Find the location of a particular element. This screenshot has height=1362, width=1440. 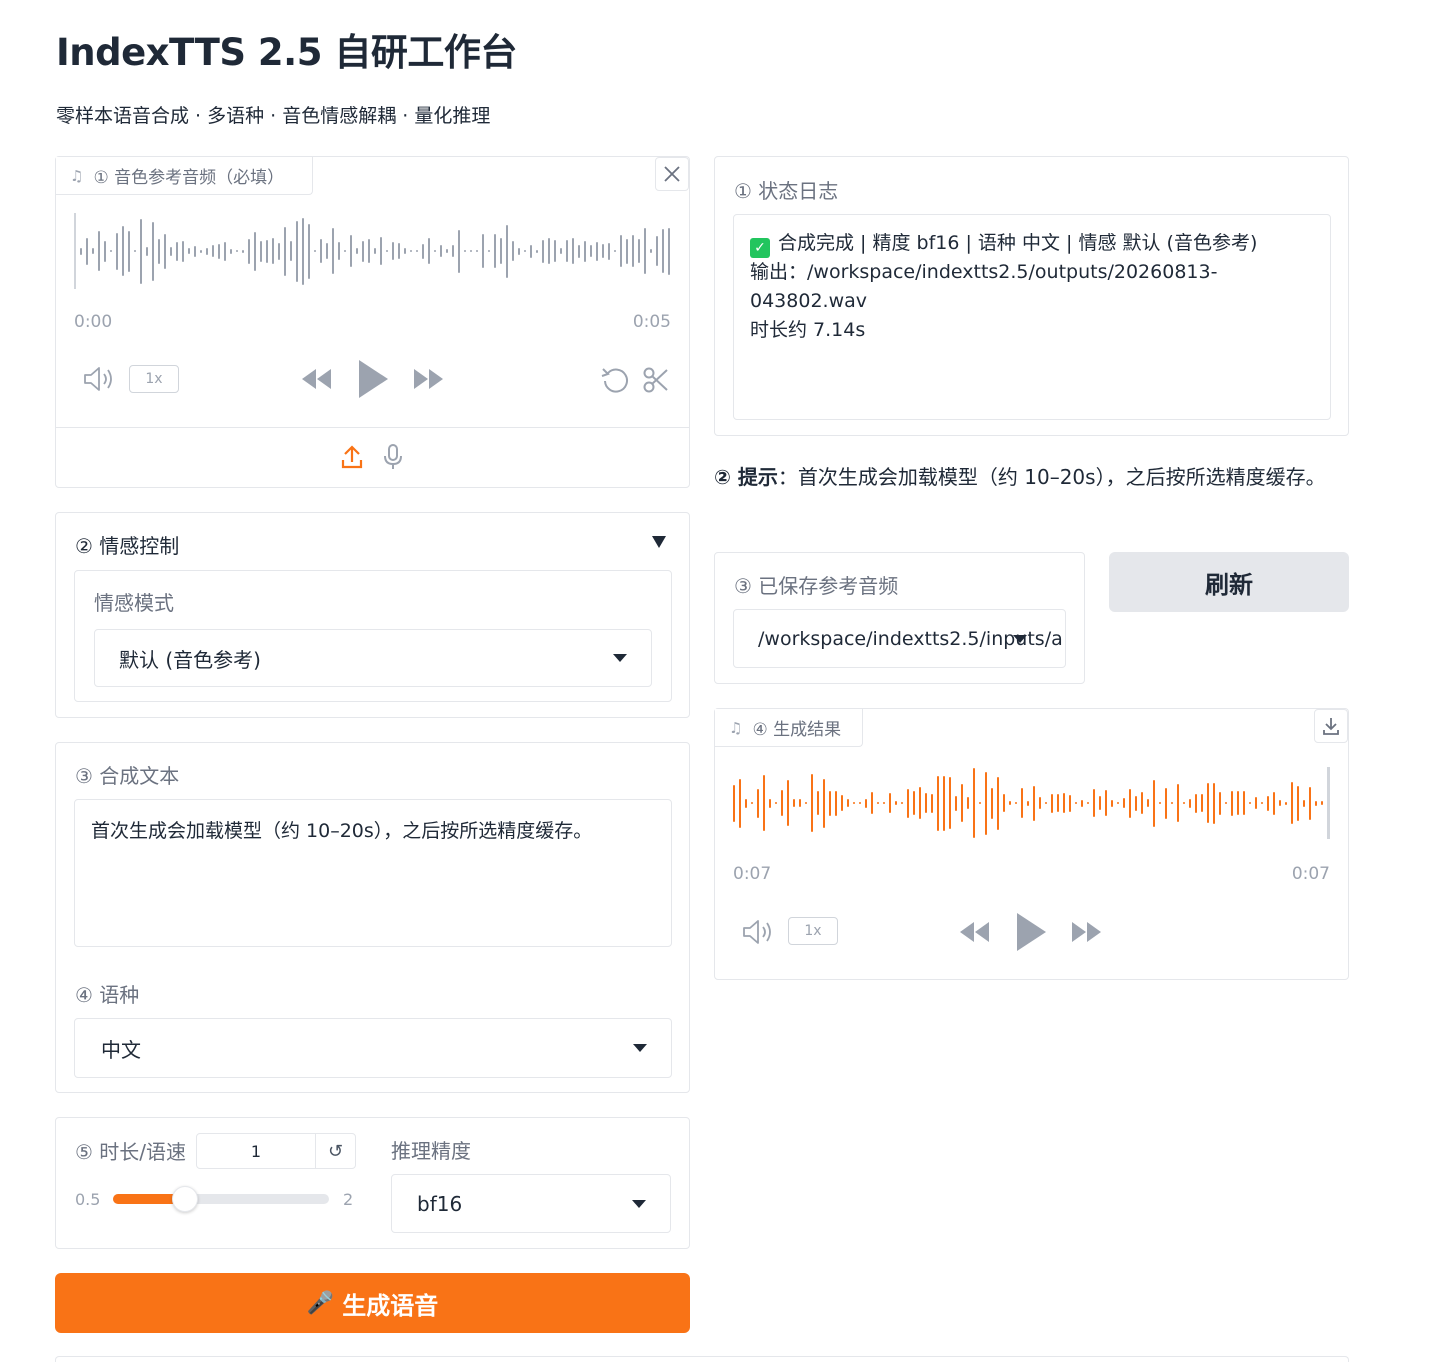

speed-precision-panel: ⑤ 时长/语速 1 ↺ 0.5 2 推理精度 bf16 is located at coordinates (372, 1183).